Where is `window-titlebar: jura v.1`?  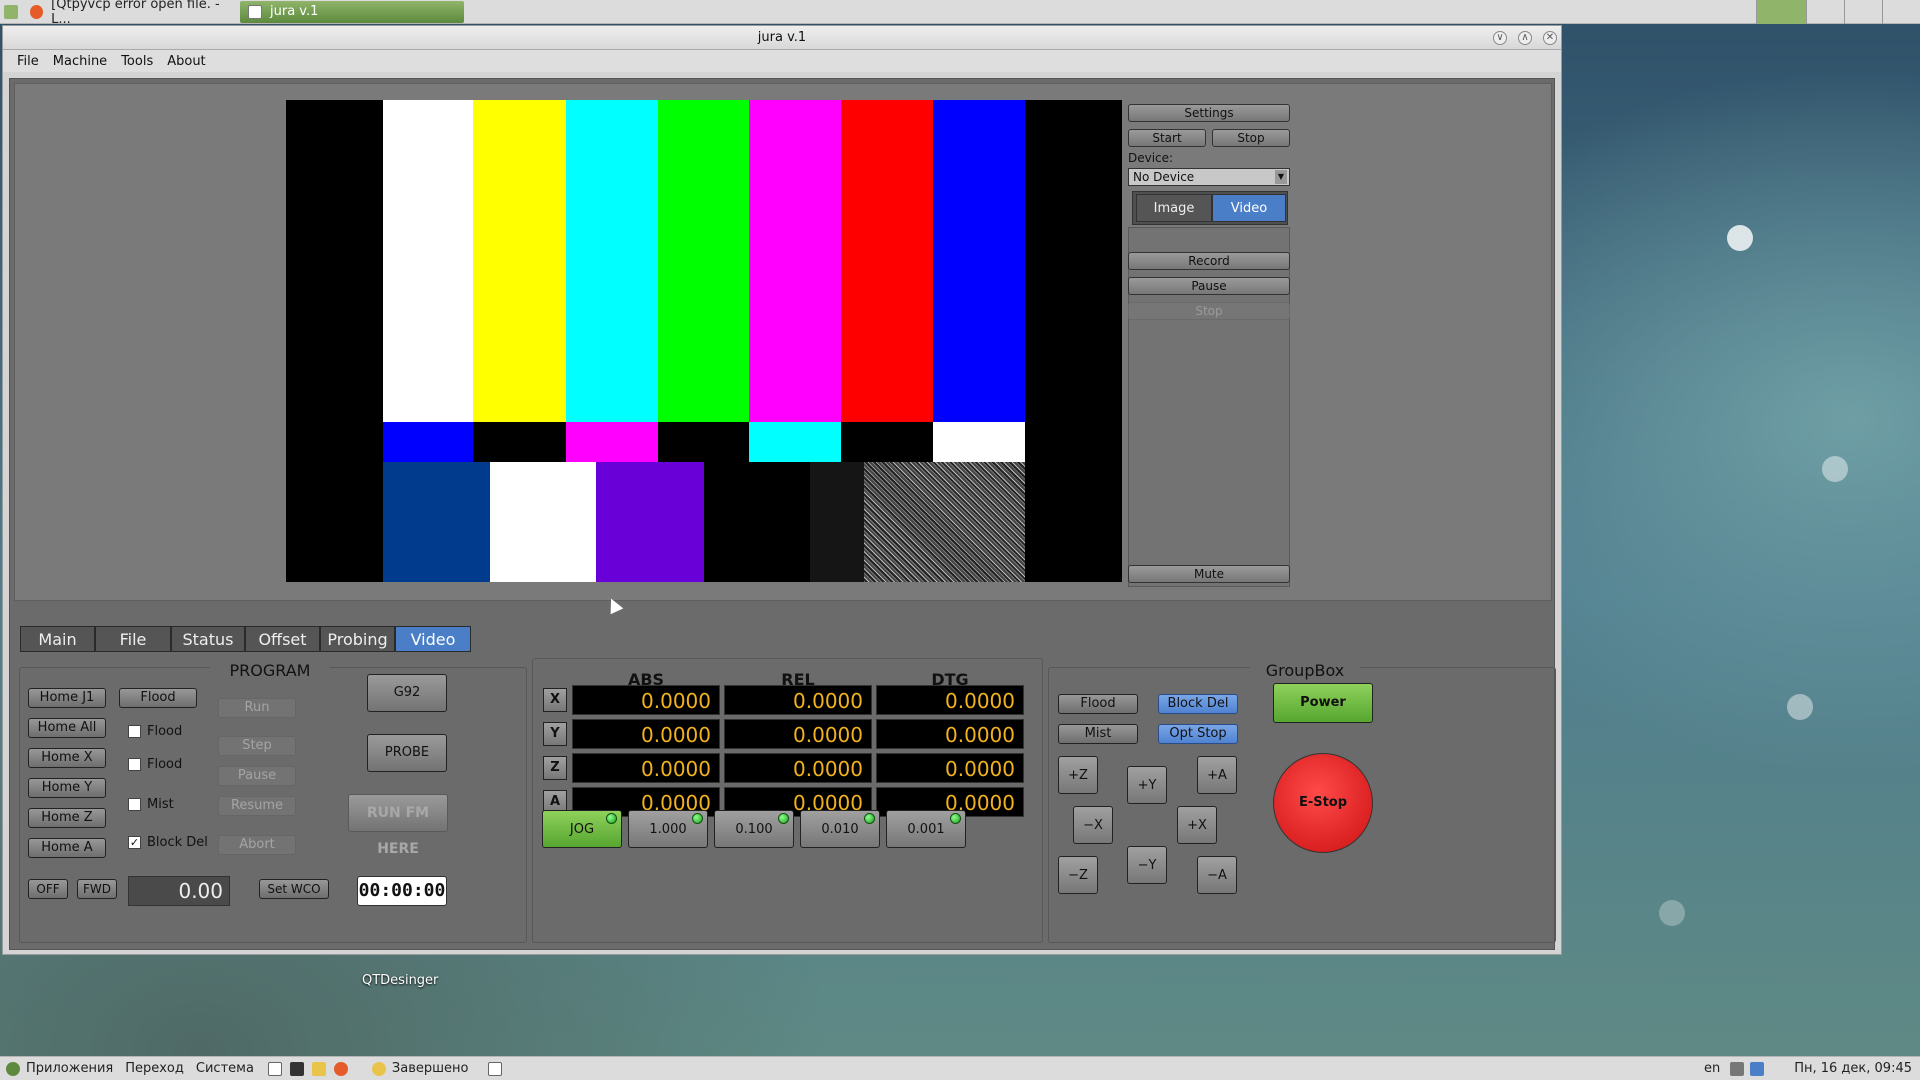 window-titlebar: jura v.1 is located at coordinates (782, 38).